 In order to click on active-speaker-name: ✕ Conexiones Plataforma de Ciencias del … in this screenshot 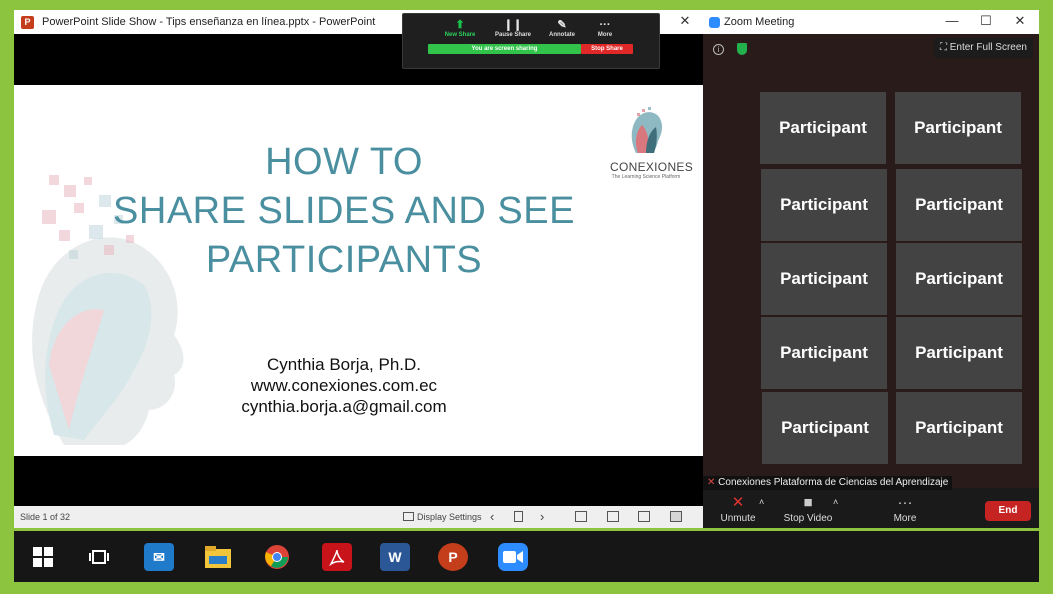, I will do `click(828, 483)`.